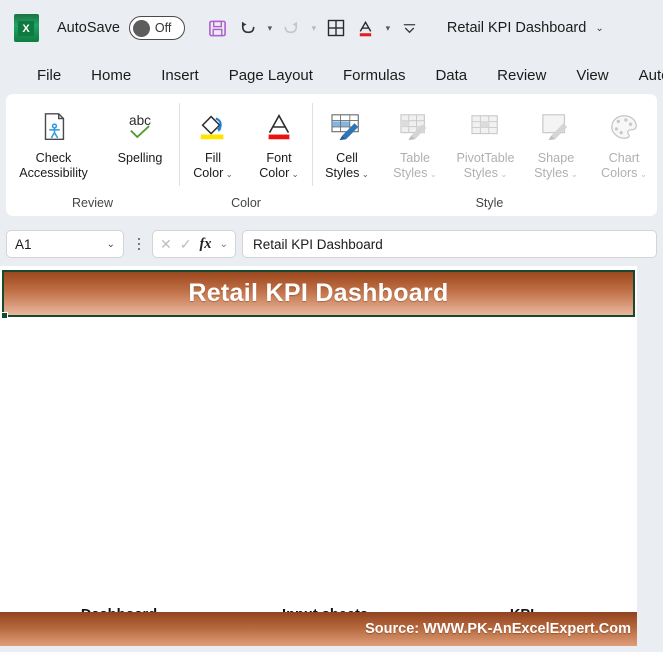  What do you see at coordinates (166, 244) in the screenshot?
I see `cancel-x-icon: ✕` at bounding box center [166, 244].